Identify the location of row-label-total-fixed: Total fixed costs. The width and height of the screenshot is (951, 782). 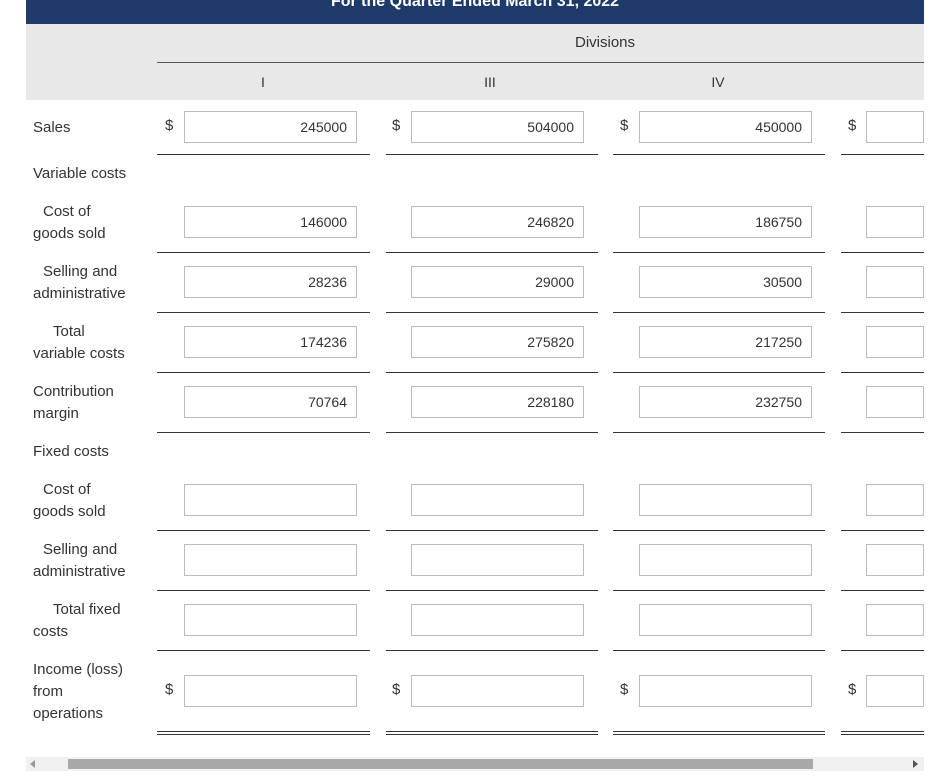
(77, 621).